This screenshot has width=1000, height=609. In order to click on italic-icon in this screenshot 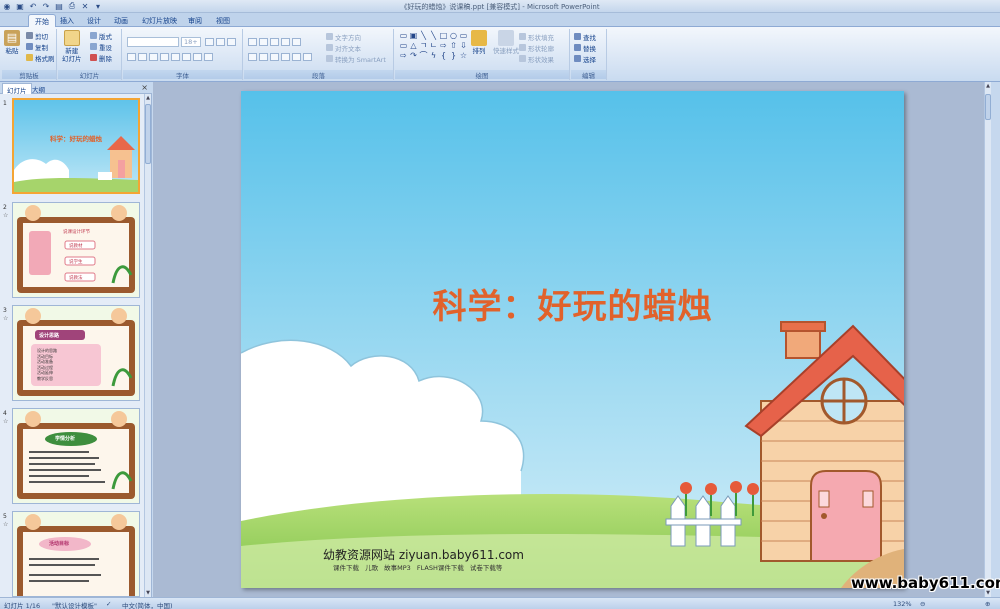, I will do `click(142, 57)`.